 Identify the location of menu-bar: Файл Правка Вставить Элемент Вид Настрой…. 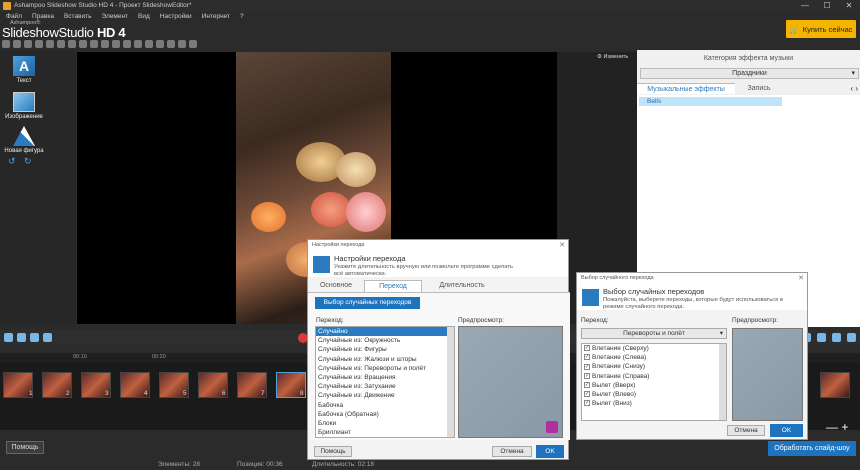
(385, 17).